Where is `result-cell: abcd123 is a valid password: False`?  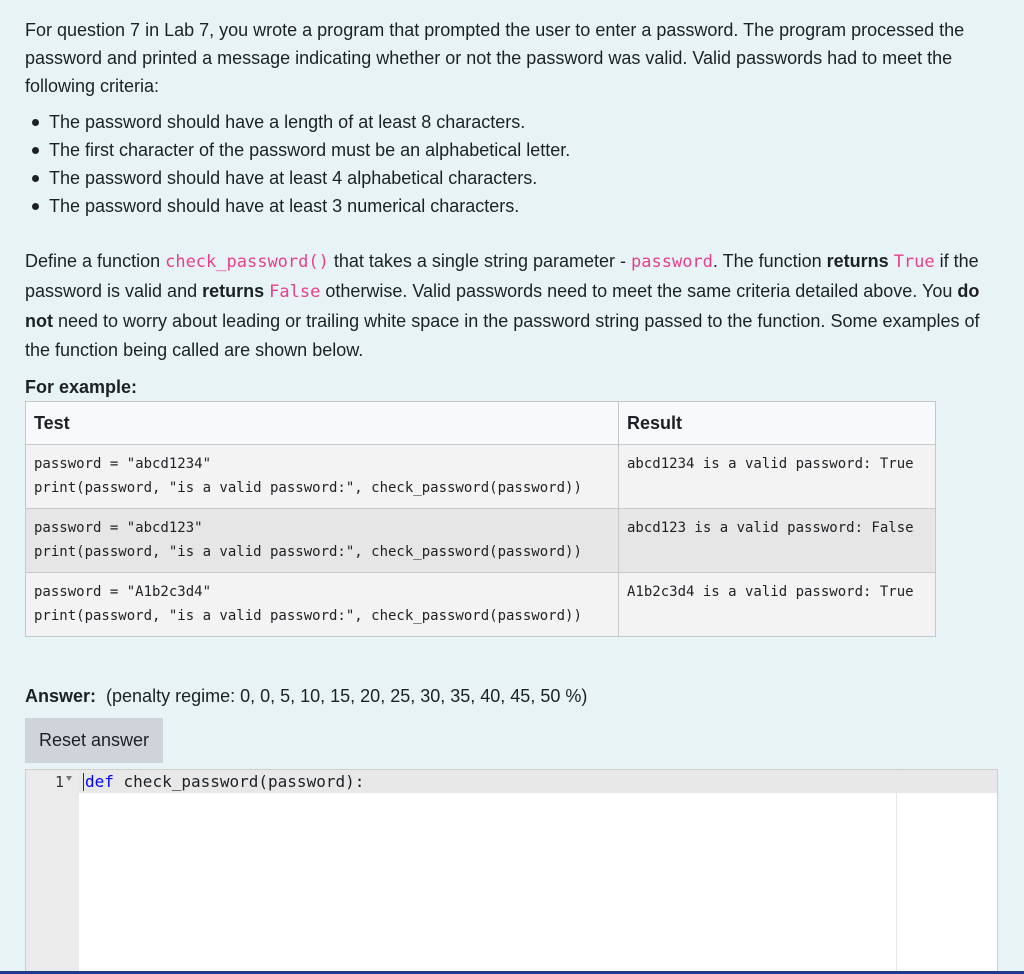 result-cell: abcd123 is a valid password: False is located at coordinates (777, 540).